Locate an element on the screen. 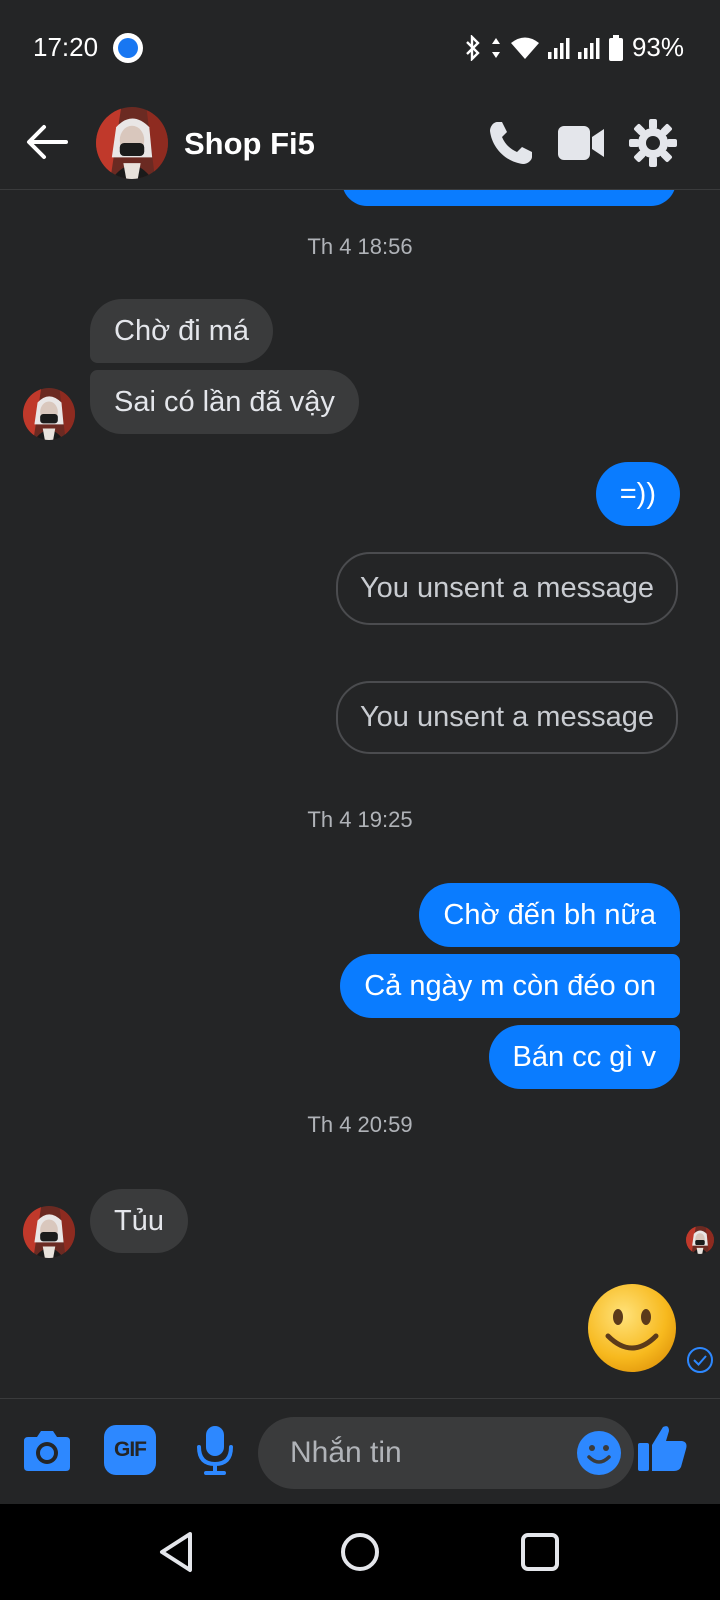 This screenshot has height=1600, width=720. gif-label: GIF is located at coordinates (130, 1449).